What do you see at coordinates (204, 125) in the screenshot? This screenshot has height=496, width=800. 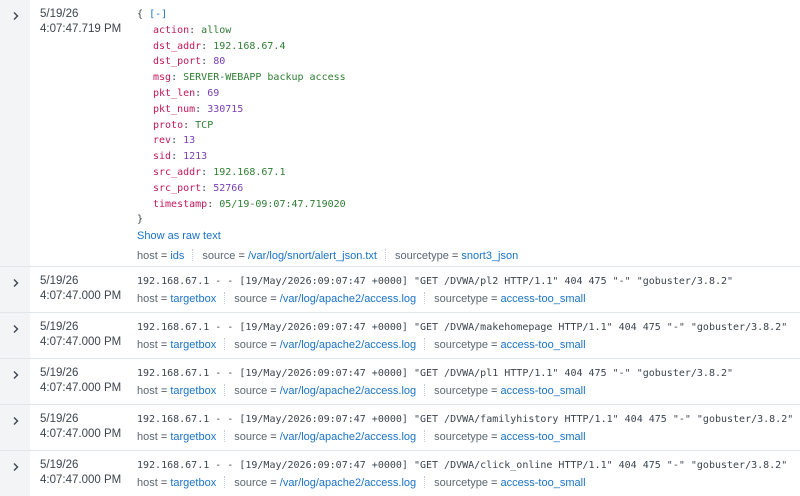 I see `json-value: TCP` at bounding box center [204, 125].